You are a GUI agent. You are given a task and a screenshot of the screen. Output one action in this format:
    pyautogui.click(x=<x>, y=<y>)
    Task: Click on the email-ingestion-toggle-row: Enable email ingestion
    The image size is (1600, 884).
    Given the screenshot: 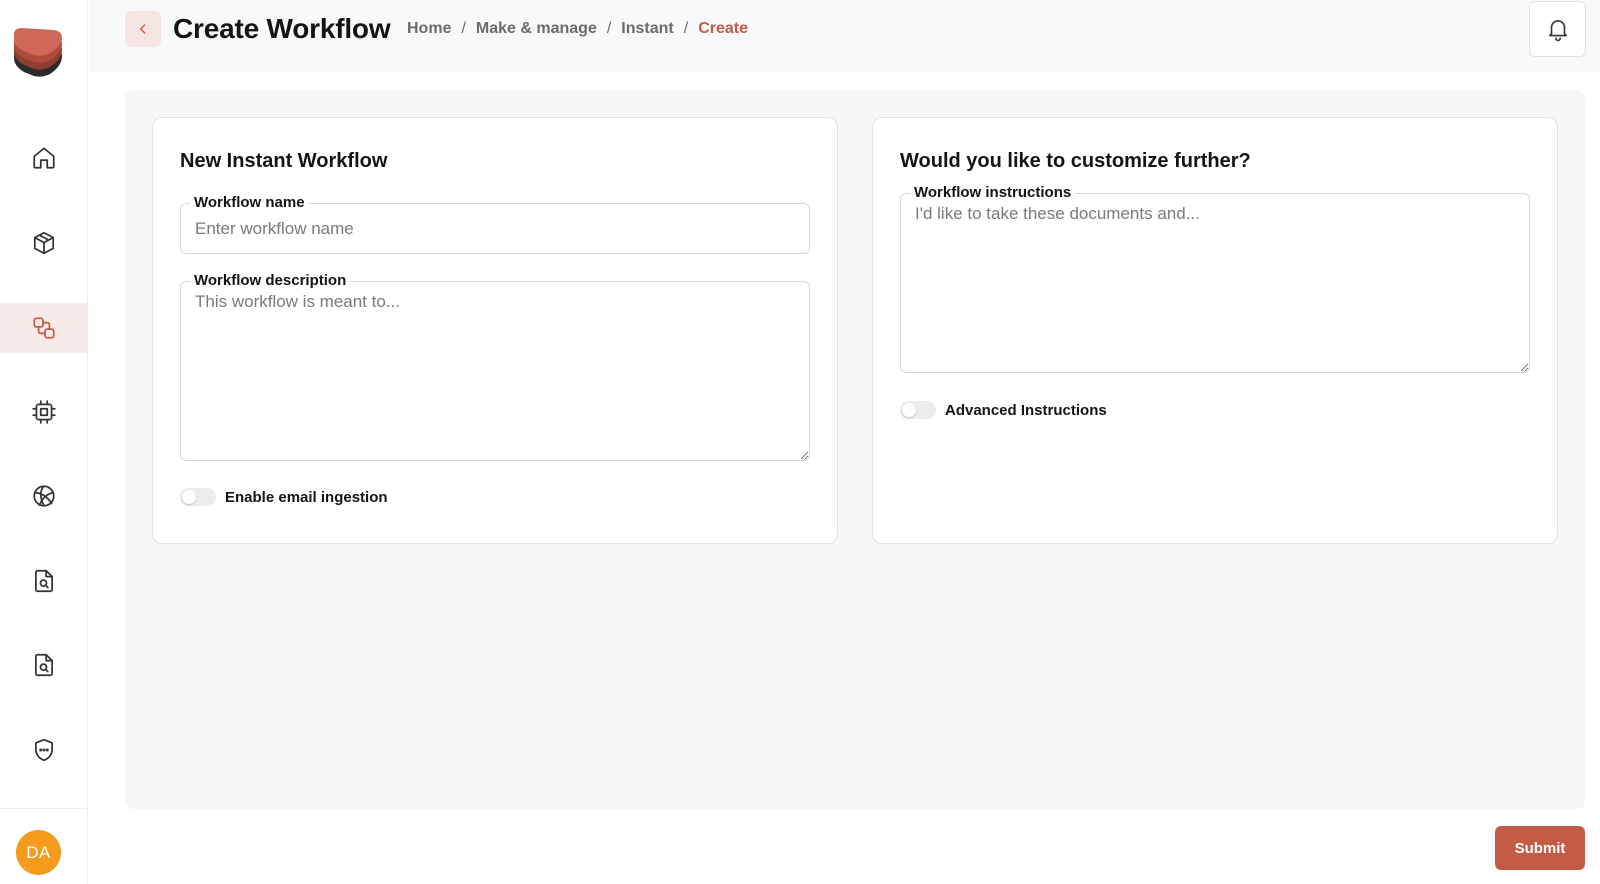 What is the action you would take?
    pyautogui.click(x=284, y=497)
    